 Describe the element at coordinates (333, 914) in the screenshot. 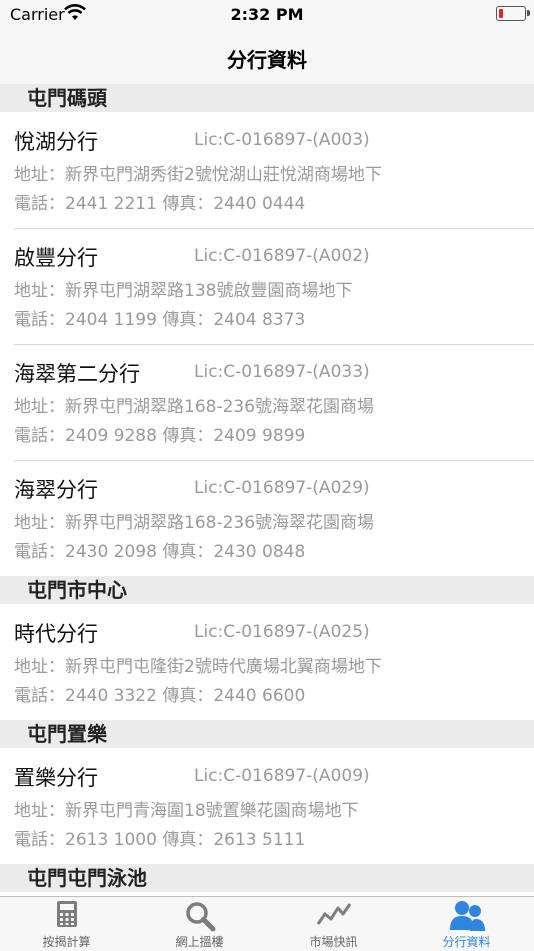

I see `trend-chart-icon` at that location.